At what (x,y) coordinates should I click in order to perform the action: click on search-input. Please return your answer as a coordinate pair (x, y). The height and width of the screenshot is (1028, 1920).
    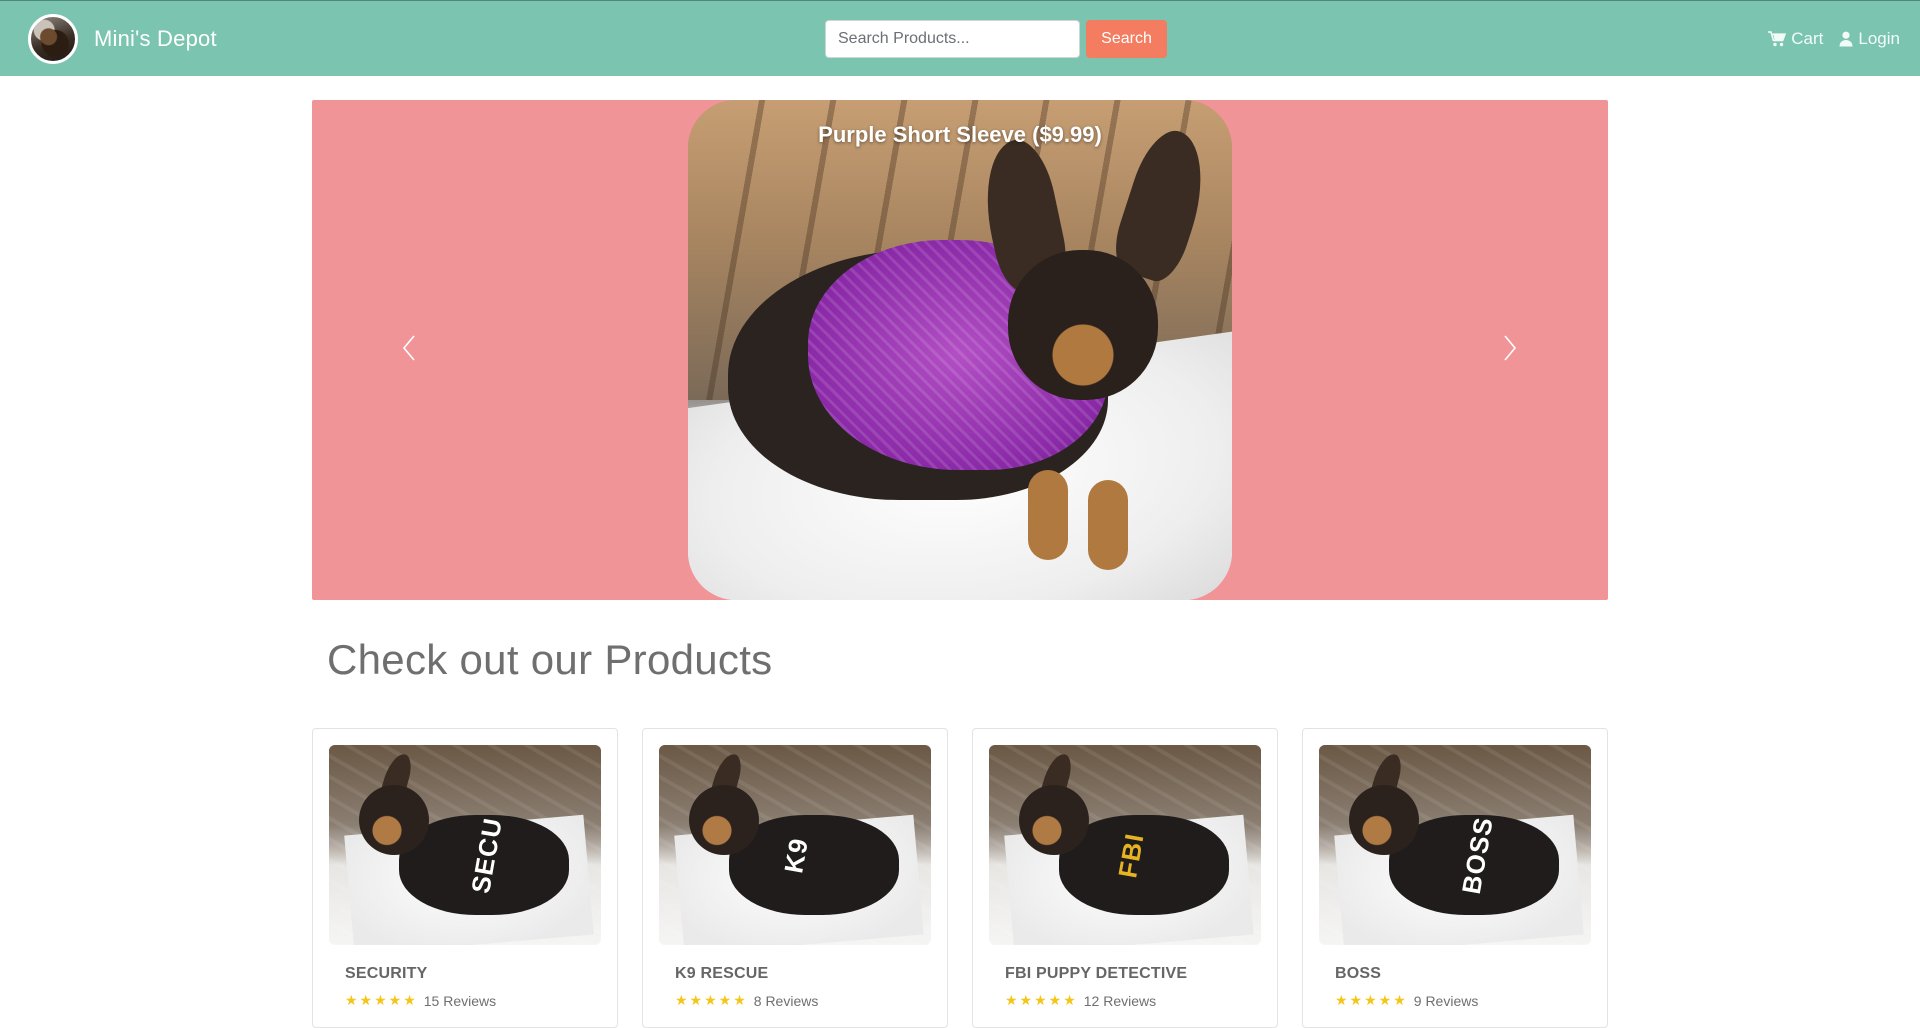
    Looking at the image, I should click on (952, 39).